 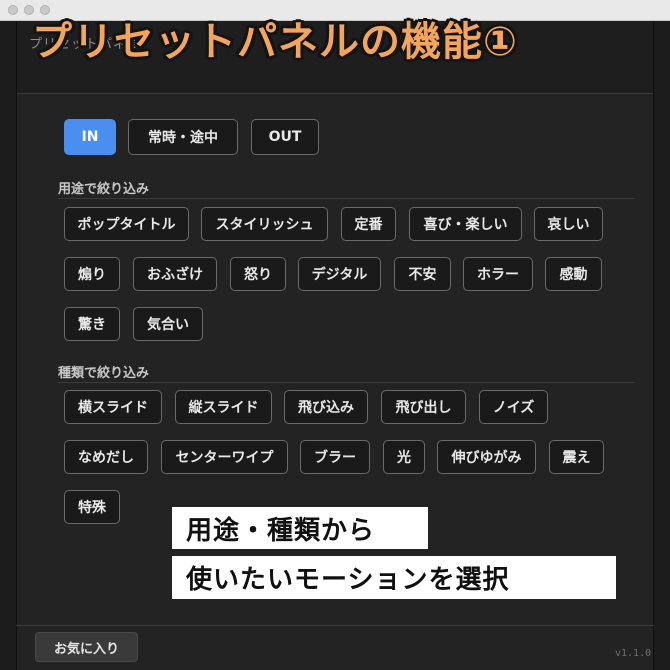 What do you see at coordinates (183, 137) in the screenshot?
I see `tab-always-midway: 常時・途中` at bounding box center [183, 137].